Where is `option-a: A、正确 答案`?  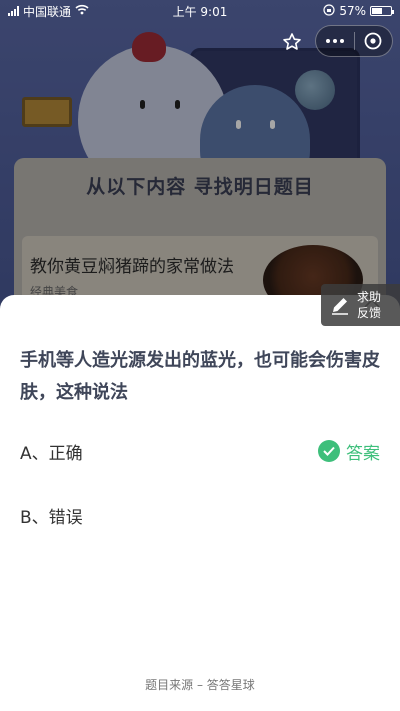 option-a: A、正确 答案 is located at coordinates (200, 451).